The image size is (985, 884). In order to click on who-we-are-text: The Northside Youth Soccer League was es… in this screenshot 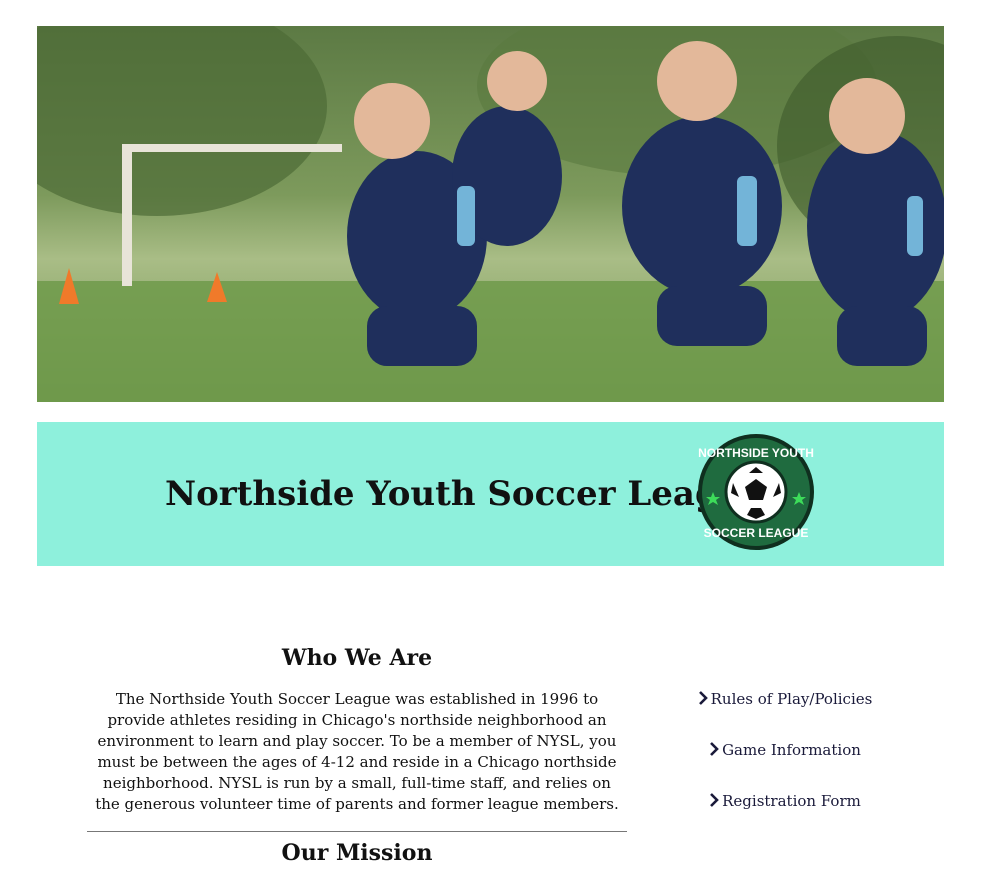, I will do `click(357, 751)`.